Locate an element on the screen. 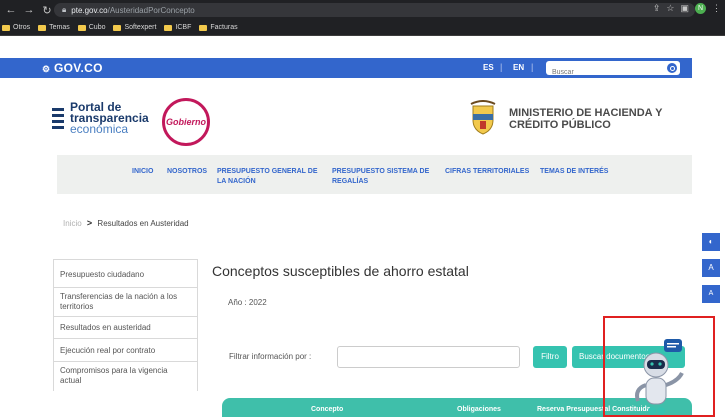 This screenshot has width=725, height=417. decrease-font-button: A is located at coordinates (711, 294).